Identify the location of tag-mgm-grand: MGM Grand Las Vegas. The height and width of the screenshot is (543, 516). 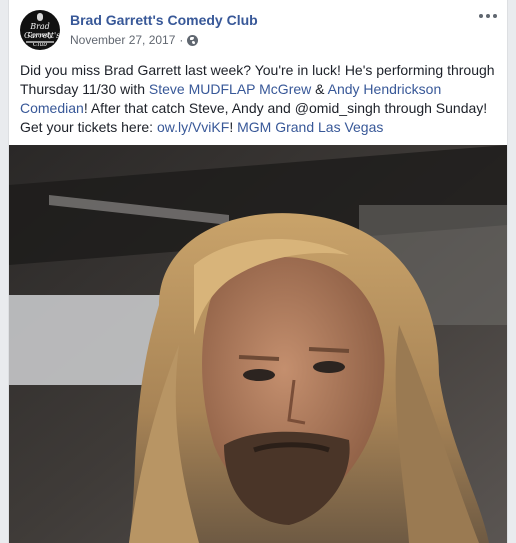
(310, 127).